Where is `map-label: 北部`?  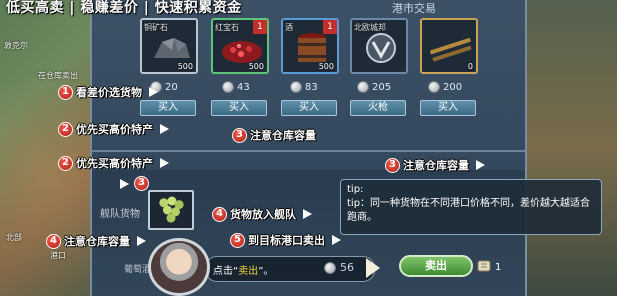 map-label: 北部 is located at coordinates (14, 237).